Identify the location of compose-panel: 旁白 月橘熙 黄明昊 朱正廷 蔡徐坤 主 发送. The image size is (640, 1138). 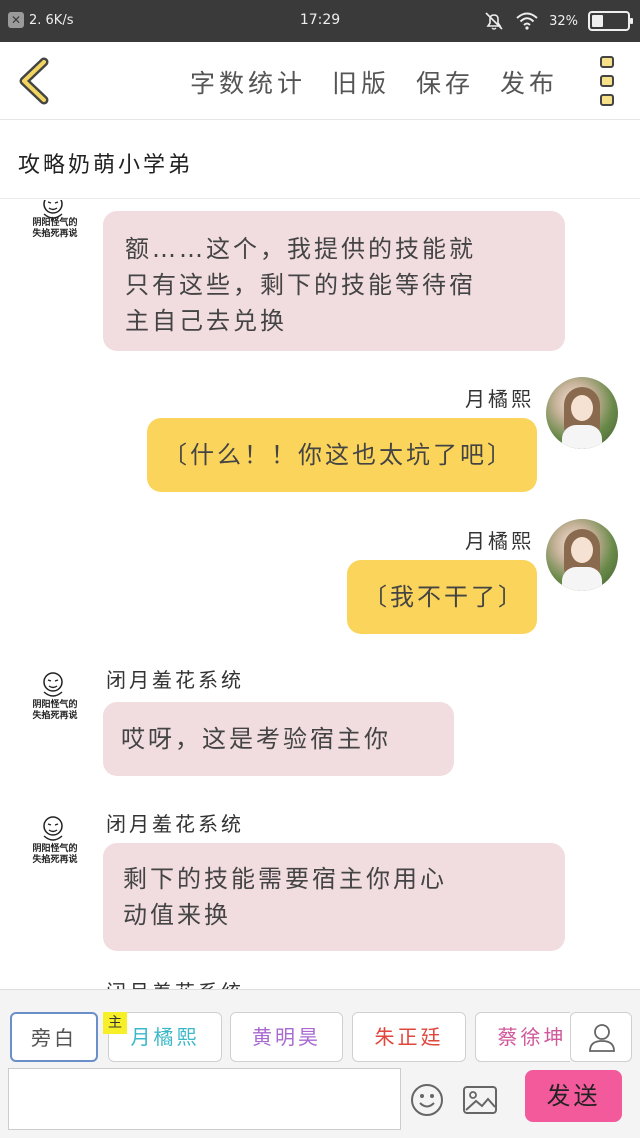
(320, 1063).